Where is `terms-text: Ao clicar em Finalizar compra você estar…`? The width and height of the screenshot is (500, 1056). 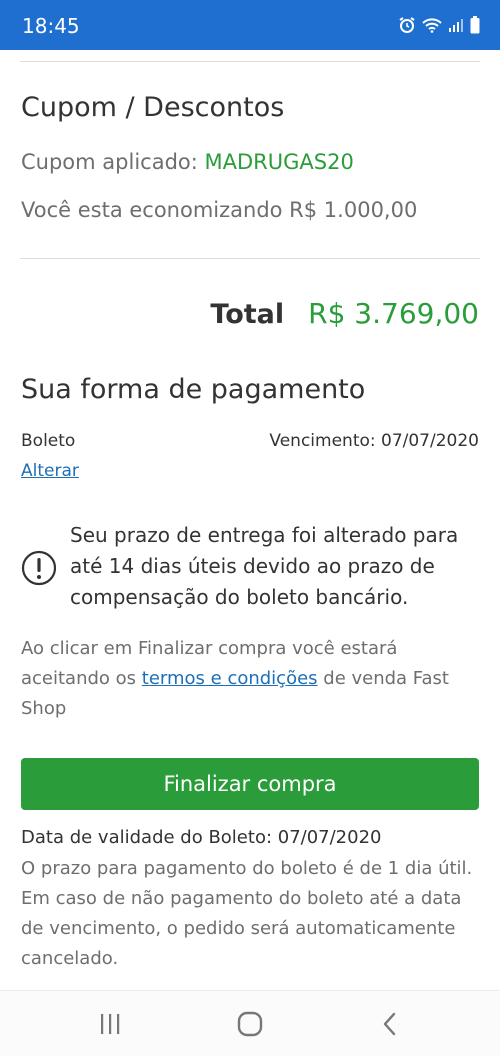 terms-text: Ao clicar em Finalizar compra você estar… is located at coordinates (251, 679).